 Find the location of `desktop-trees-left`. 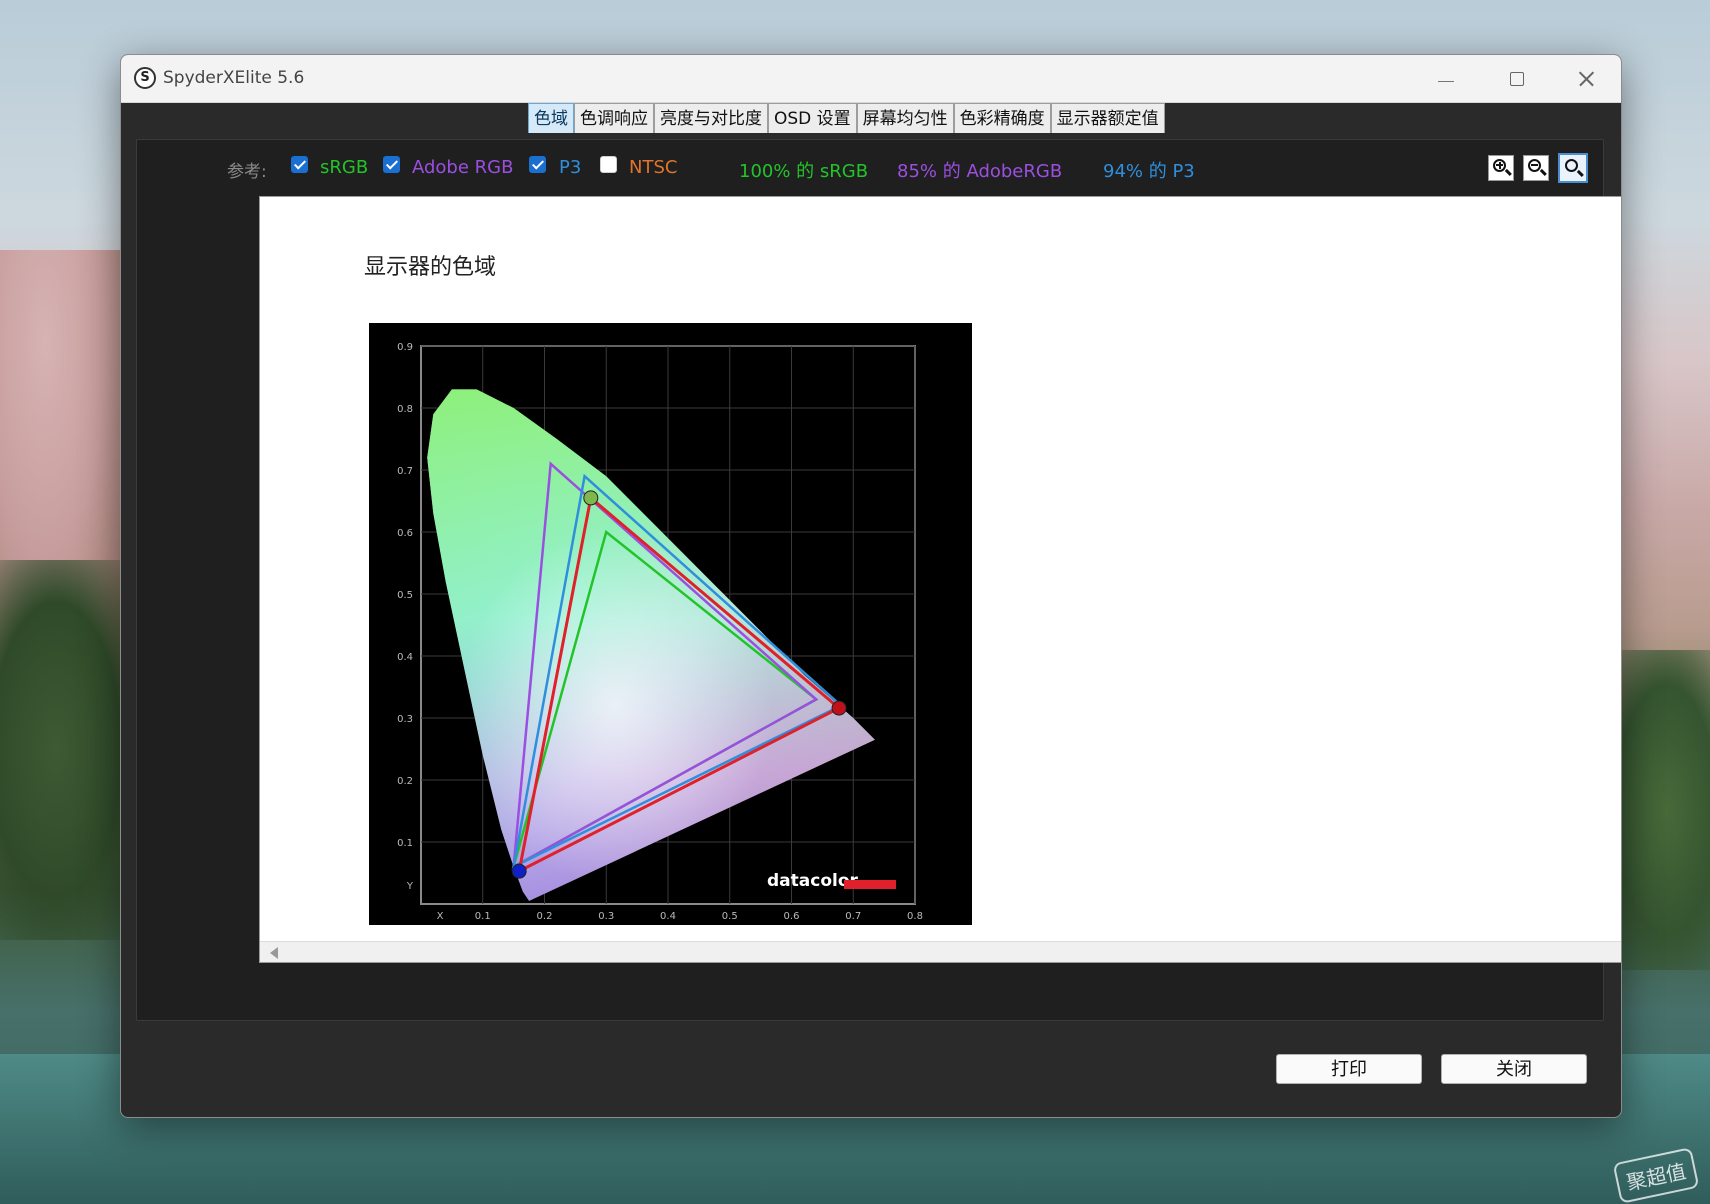

desktop-trees-left is located at coordinates (70, 750).